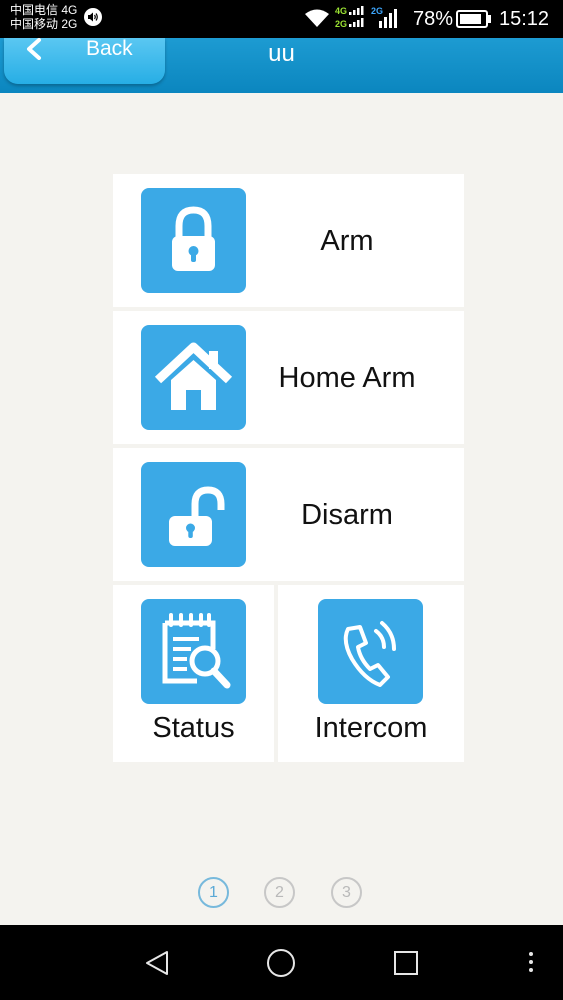 This screenshot has height=1000, width=563. What do you see at coordinates (288, 240) in the screenshot?
I see `arm-button: Arm` at bounding box center [288, 240].